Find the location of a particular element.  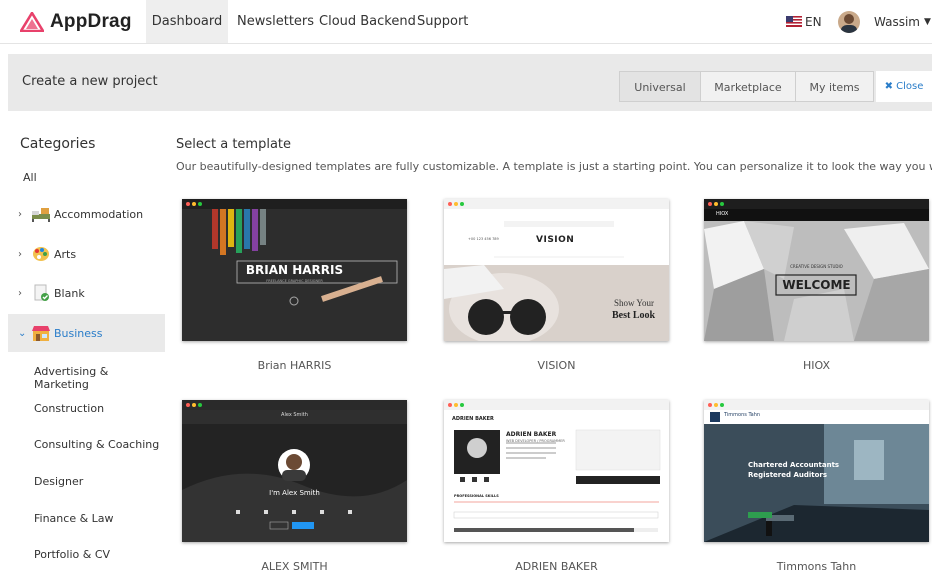

categories-heading: Categories is located at coordinates (58, 144).